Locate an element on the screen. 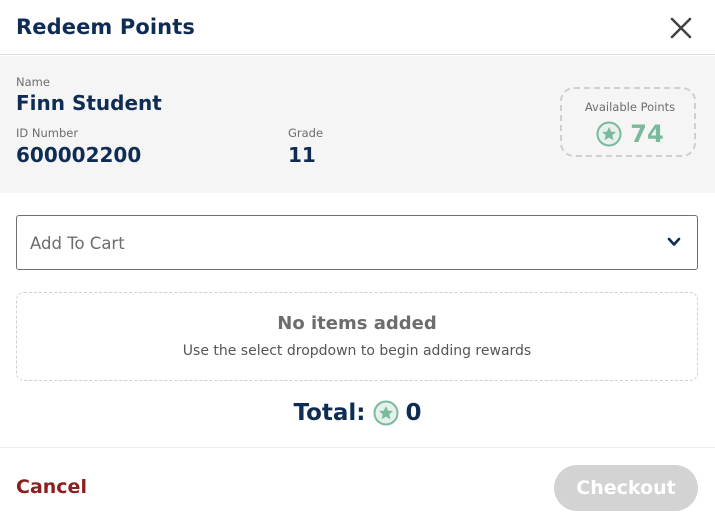 This screenshot has height=522, width=715. dialog-title: Redeem Points is located at coordinates (105, 27).